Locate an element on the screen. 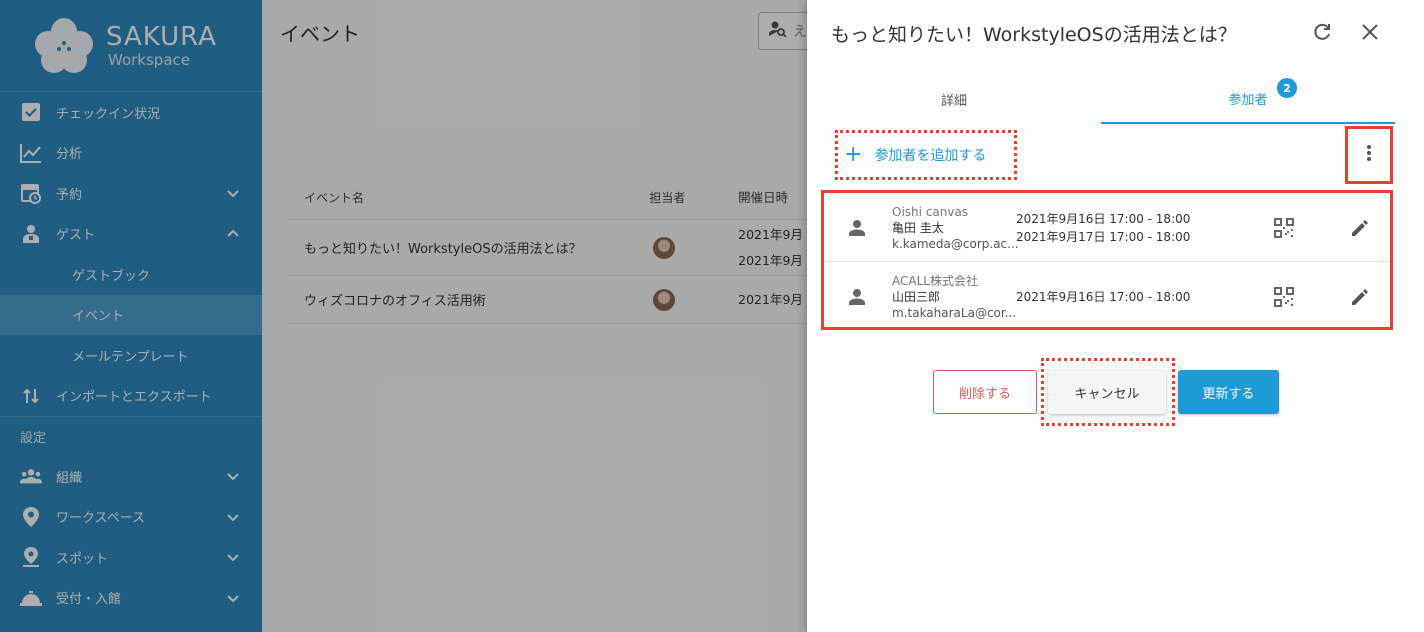 This screenshot has width=1424, height=632. close-icon is located at coordinates (1370, 32).